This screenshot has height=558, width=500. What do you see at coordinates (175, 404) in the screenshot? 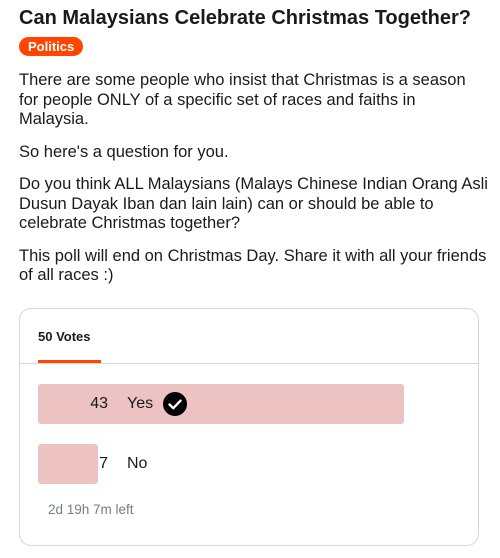
I see `check-circle-icon` at bounding box center [175, 404].